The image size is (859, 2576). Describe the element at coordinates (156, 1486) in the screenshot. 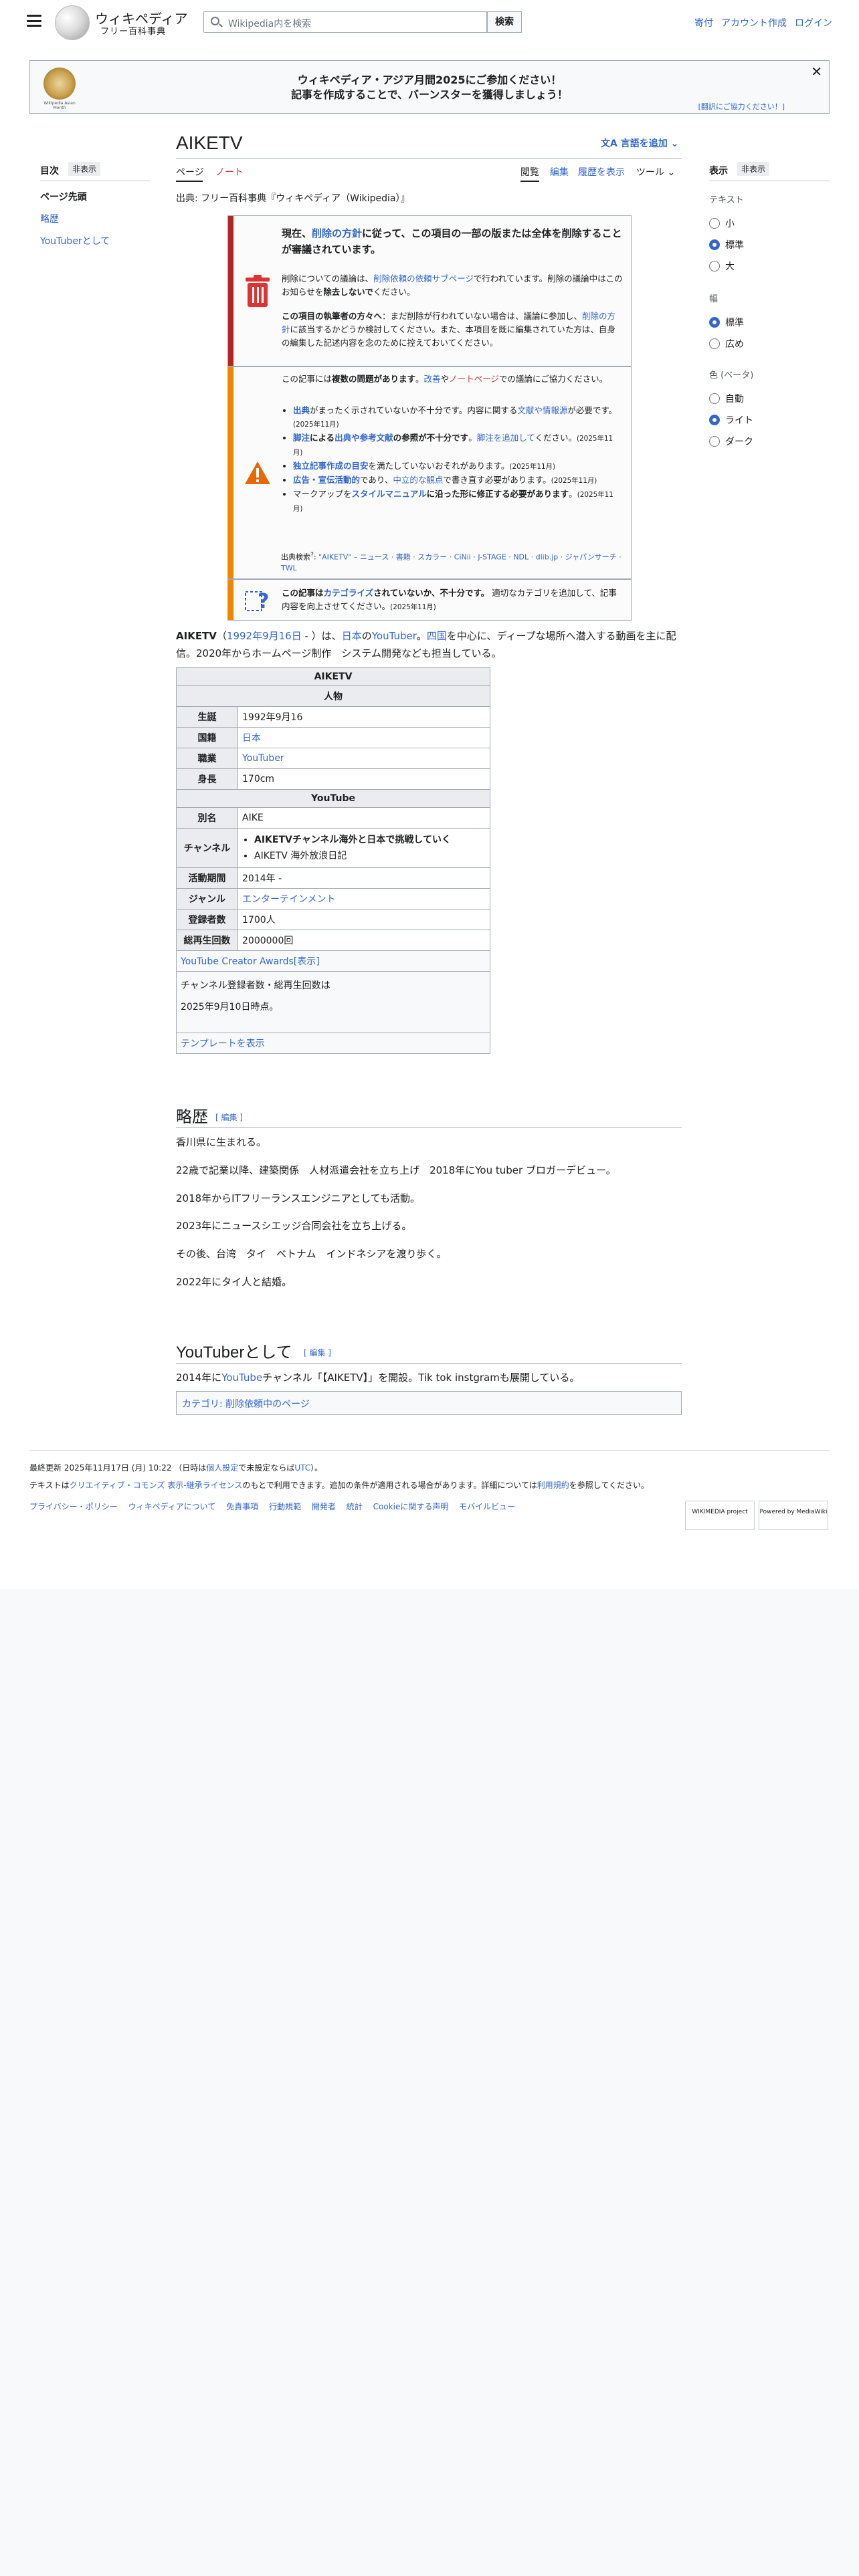

I see `license-link: クリエイティブ・コモンズ 表示-継承ライセンス` at that location.